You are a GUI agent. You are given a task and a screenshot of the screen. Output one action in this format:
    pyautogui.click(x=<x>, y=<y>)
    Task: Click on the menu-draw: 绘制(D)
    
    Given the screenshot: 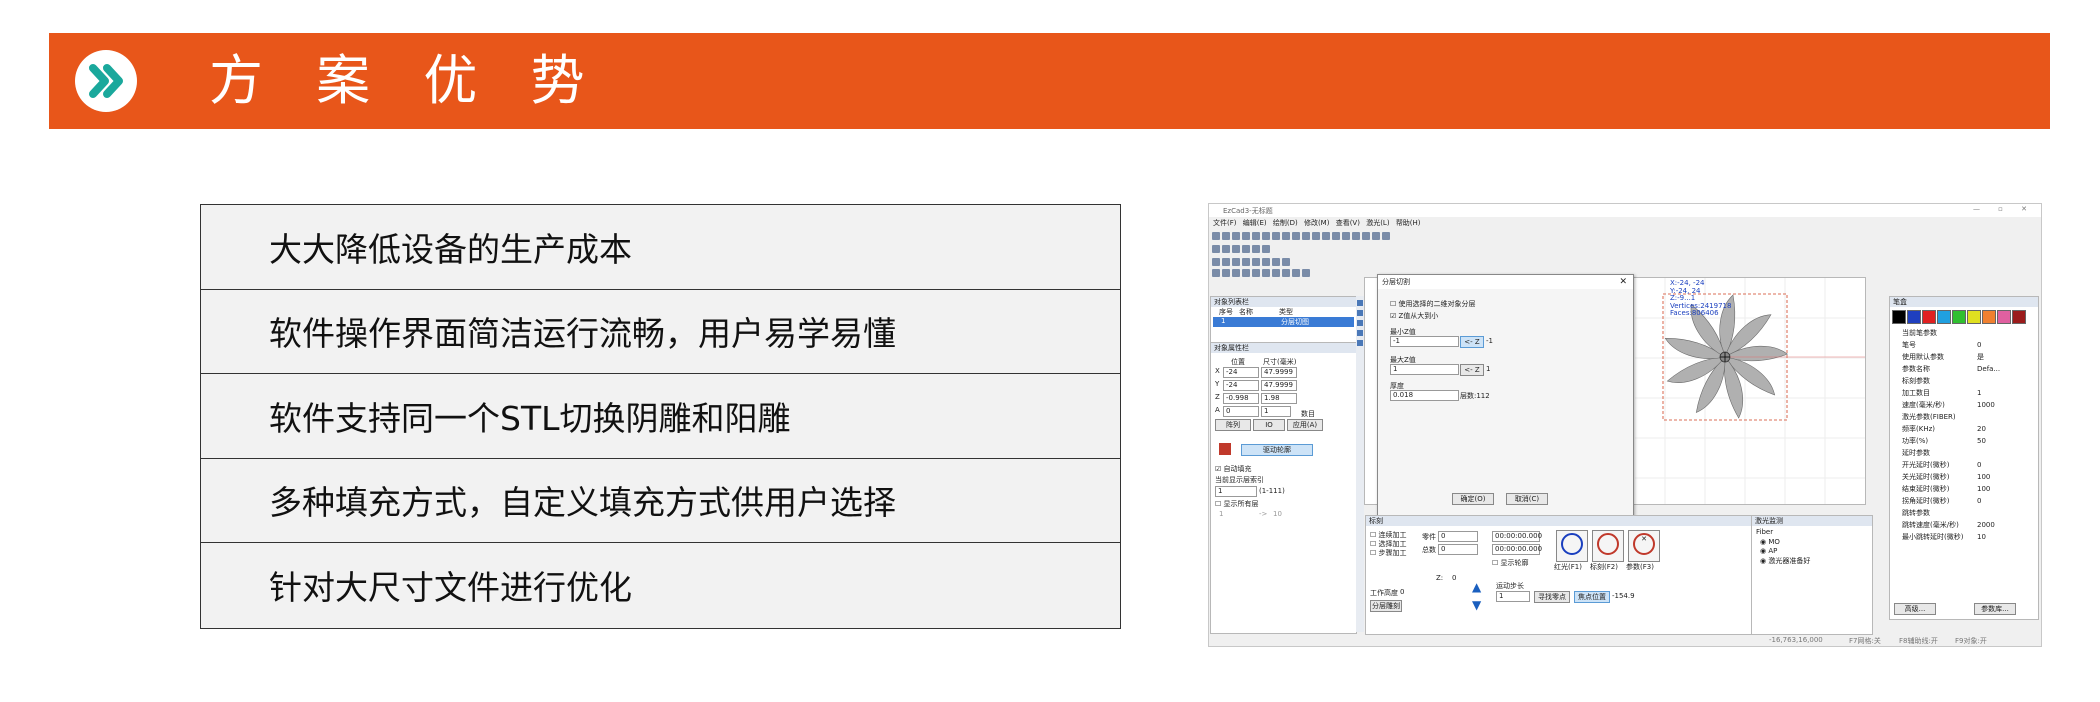 What is the action you would take?
    pyautogui.click(x=1285, y=223)
    